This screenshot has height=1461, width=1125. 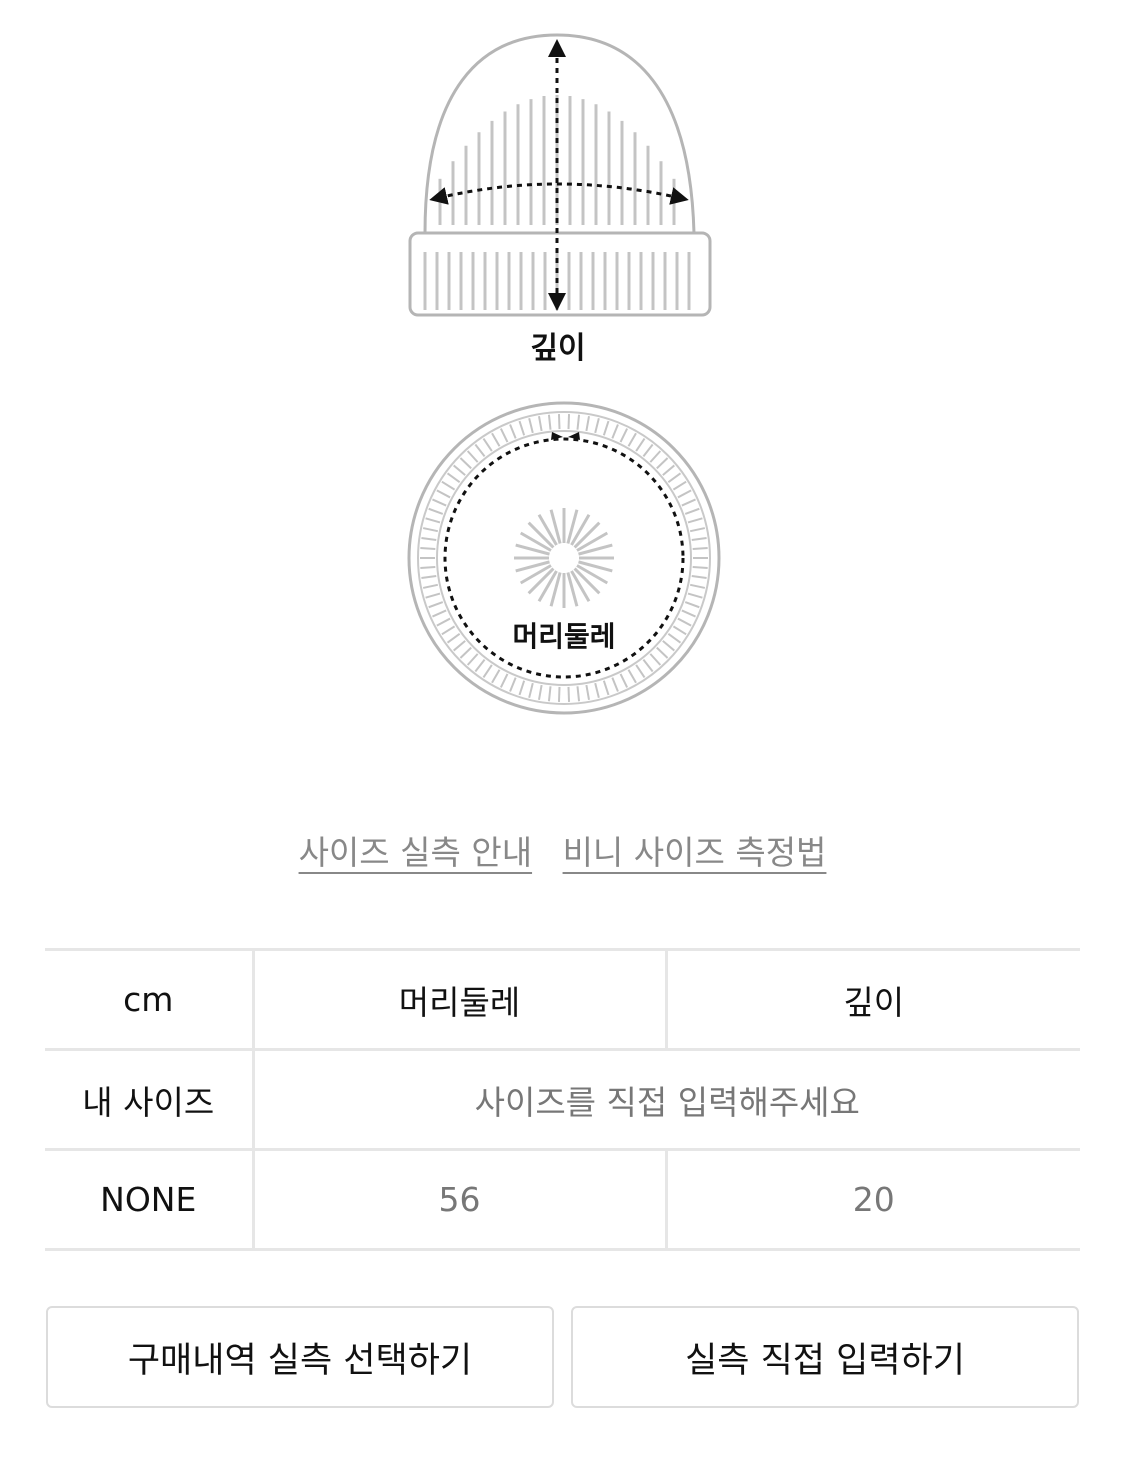 I want to click on depth-value: 20, so click(x=872, y=1199).